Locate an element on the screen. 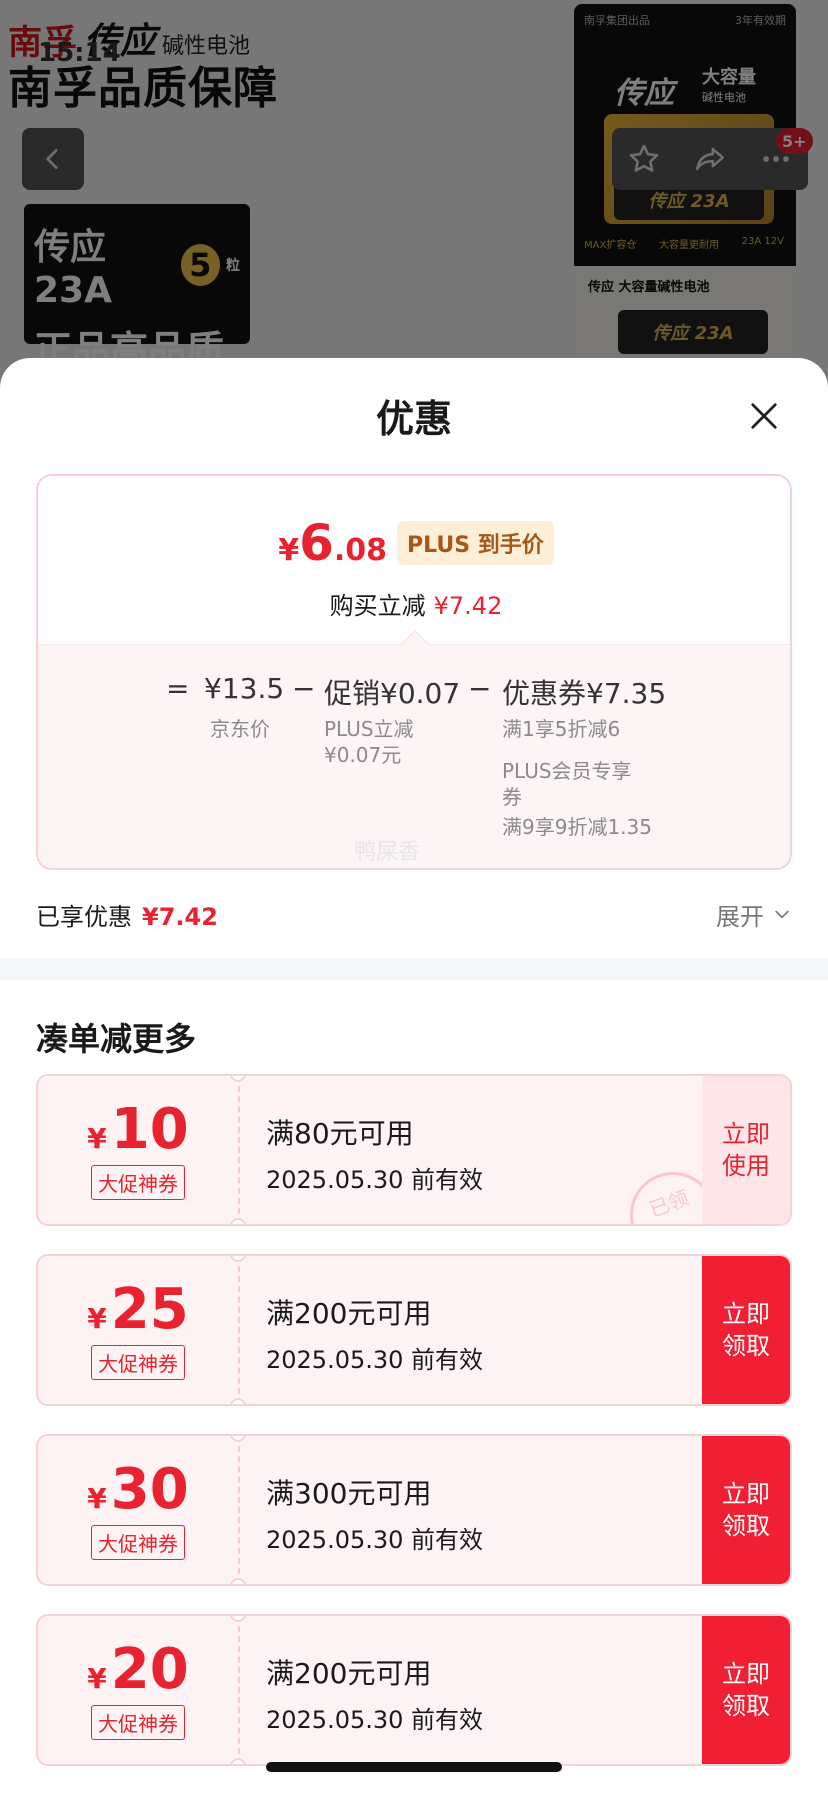 Image resolution: width=828 pixels, height=1793 pixels. coupon-amount: ¥10 is located at coordinates (138, 1129).